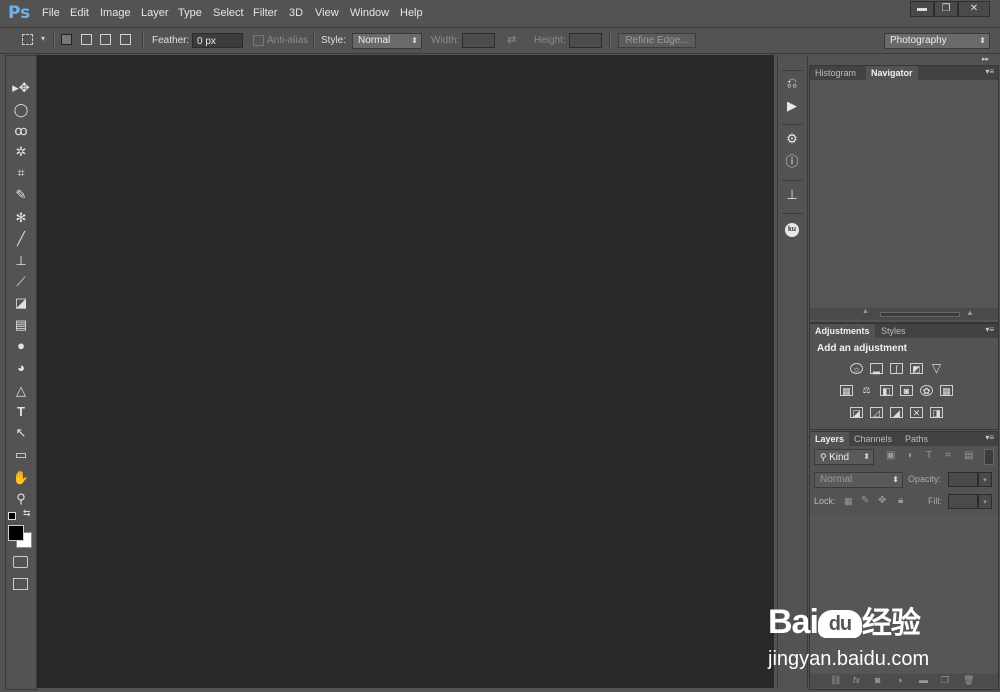 The width and height of the screenshot is (1000, 692). I want to click on subtract-selection-icon, so click(105, 39).